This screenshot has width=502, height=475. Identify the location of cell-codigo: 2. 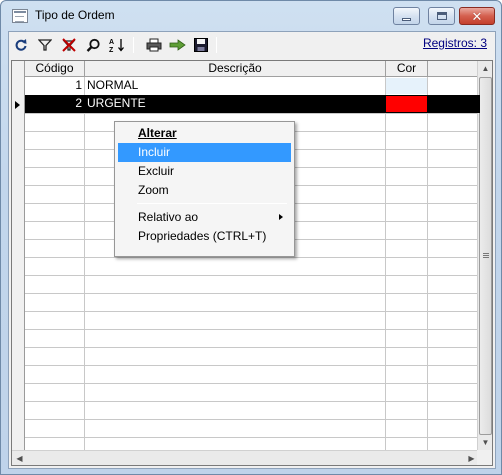
(78, 103).